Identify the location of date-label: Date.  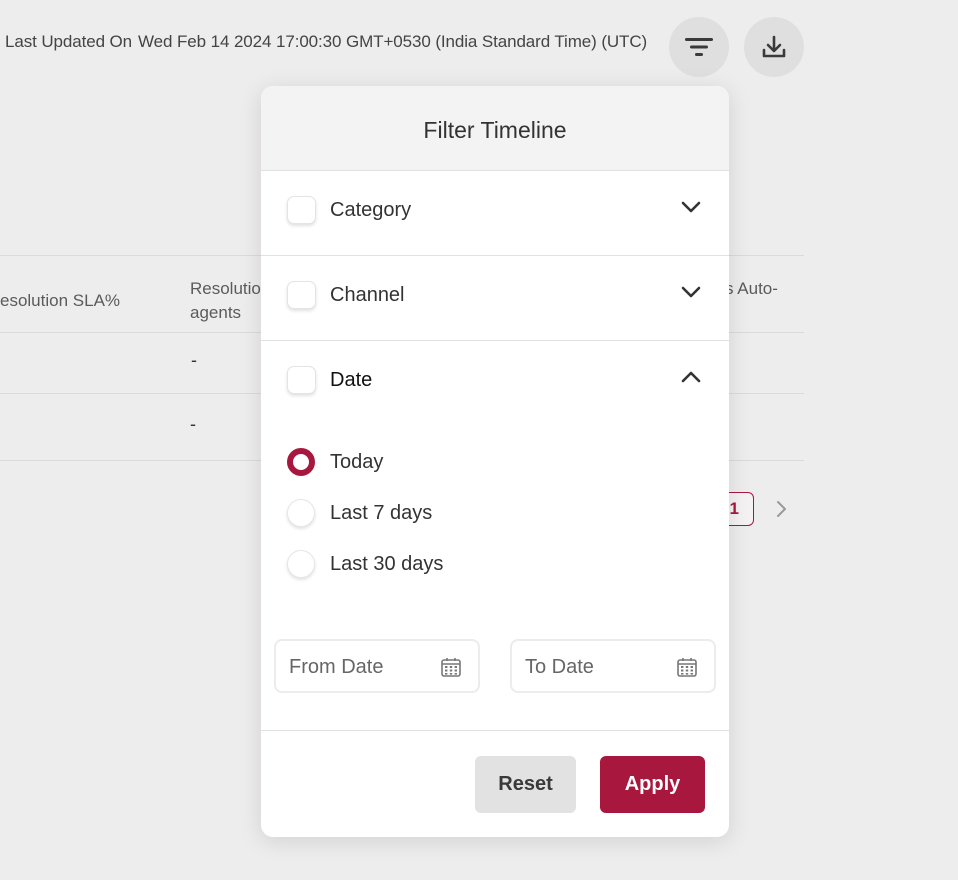
(351, 380).